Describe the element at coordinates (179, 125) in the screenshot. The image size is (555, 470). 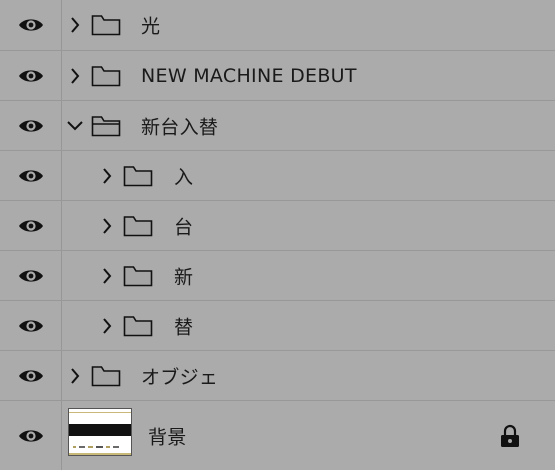
I see `layer-name: 新台入替` at that location.